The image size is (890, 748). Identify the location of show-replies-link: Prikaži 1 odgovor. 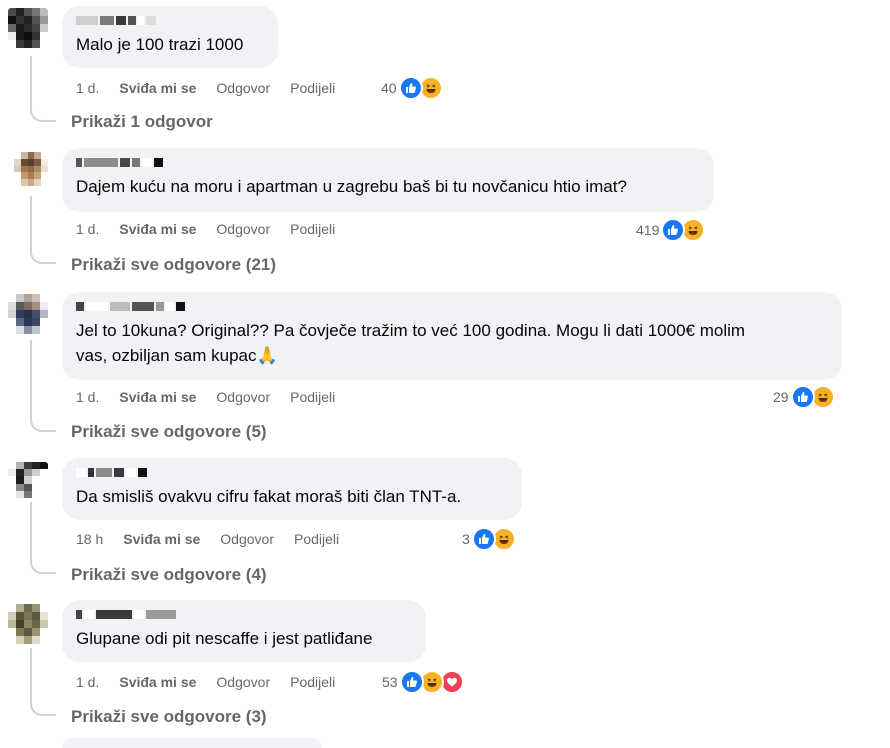
(142, 122).